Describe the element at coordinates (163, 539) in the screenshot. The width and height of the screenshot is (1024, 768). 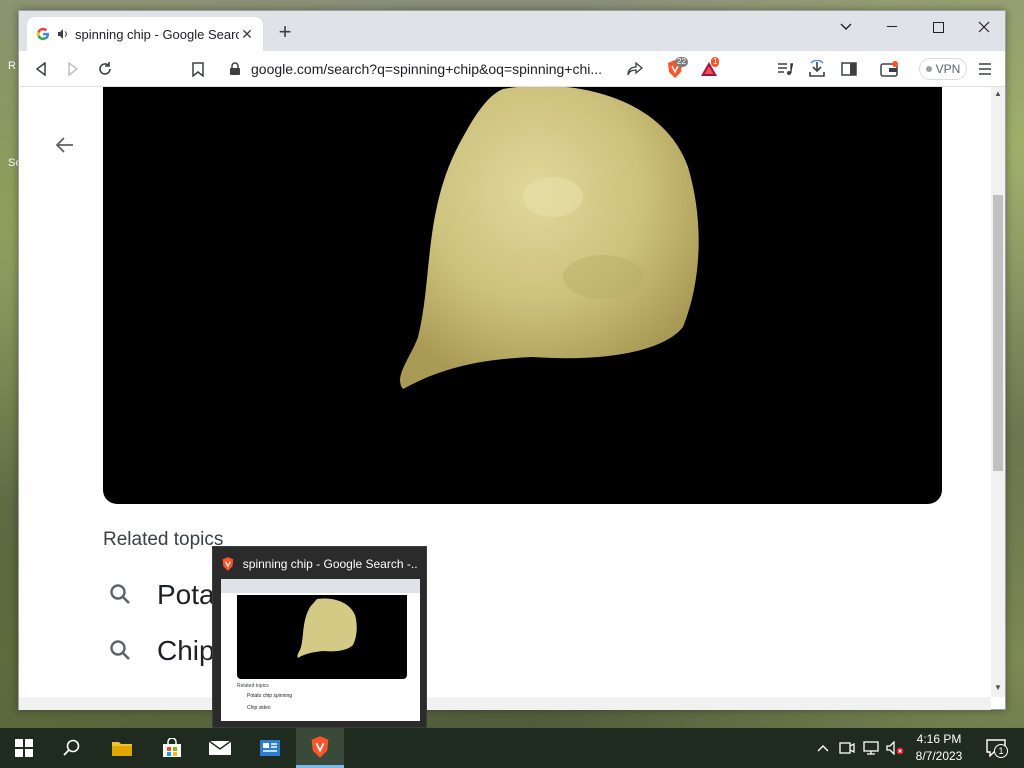
I see `related-topics-heading: Related topics` at that location.